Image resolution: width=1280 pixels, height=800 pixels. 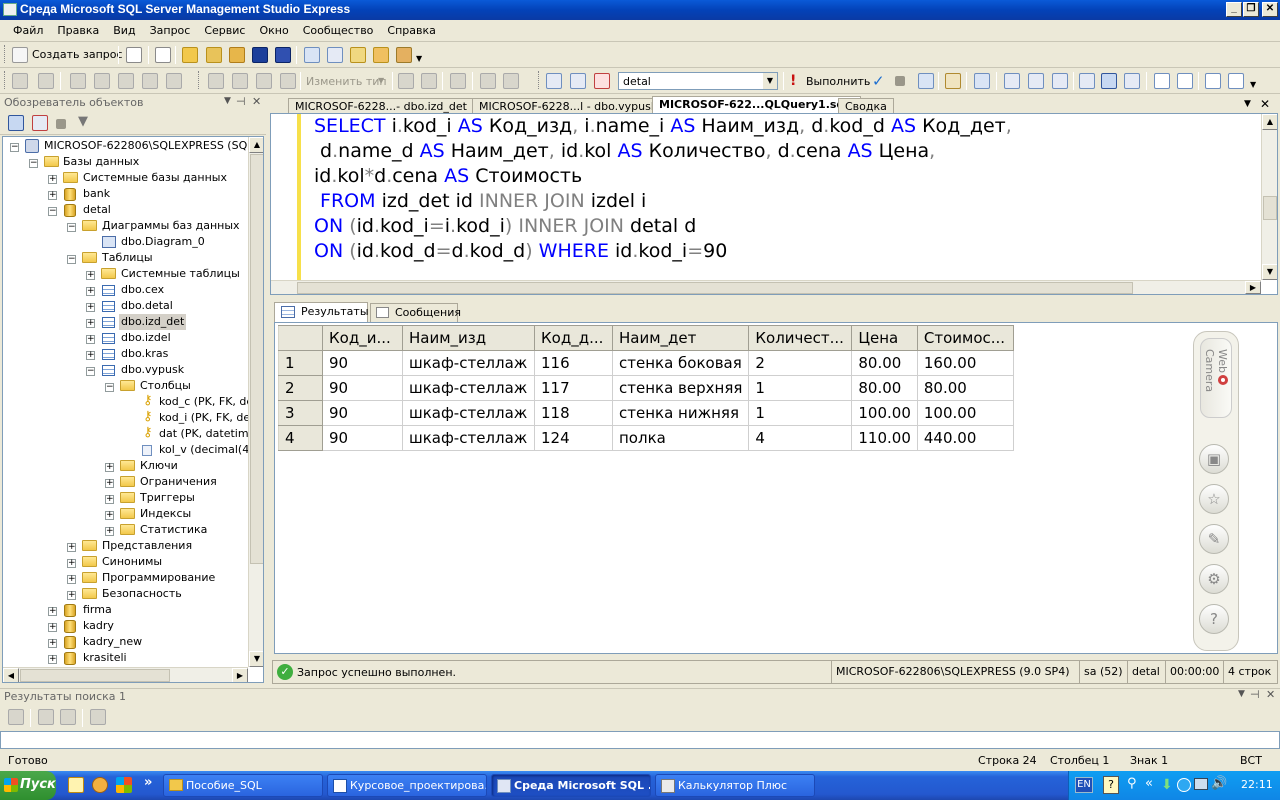 I want to click on star-icon: ☆, so click(x=1214, y=499).